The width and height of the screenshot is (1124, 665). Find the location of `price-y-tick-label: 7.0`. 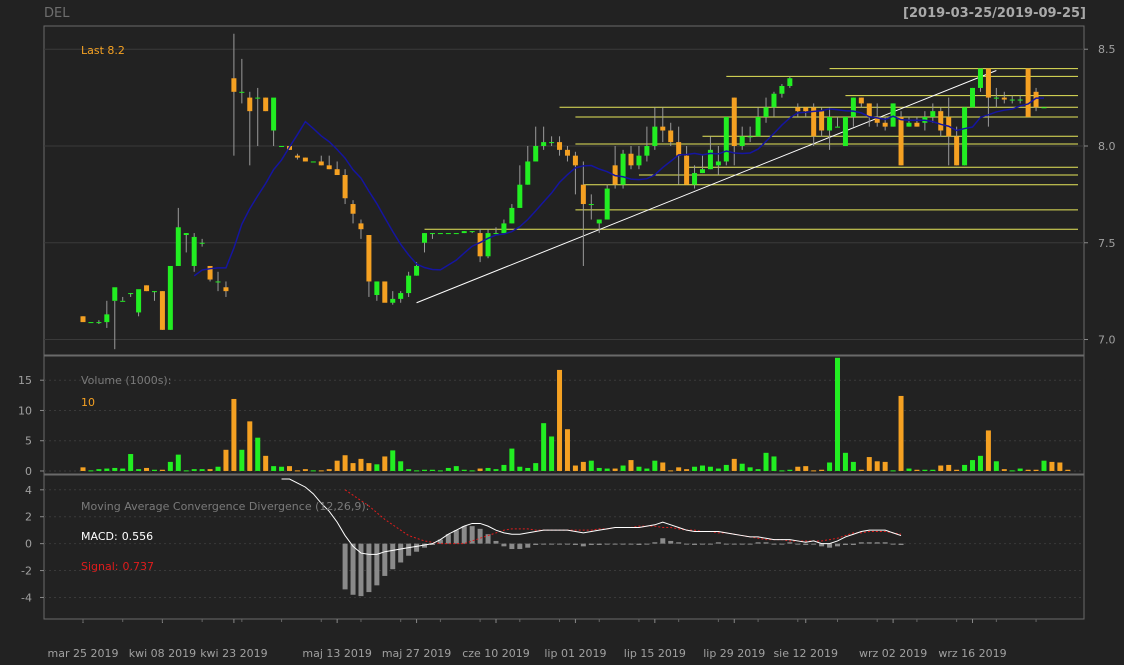

price-y-tick-label: 7.0 is located at coordinates (1107, 340).